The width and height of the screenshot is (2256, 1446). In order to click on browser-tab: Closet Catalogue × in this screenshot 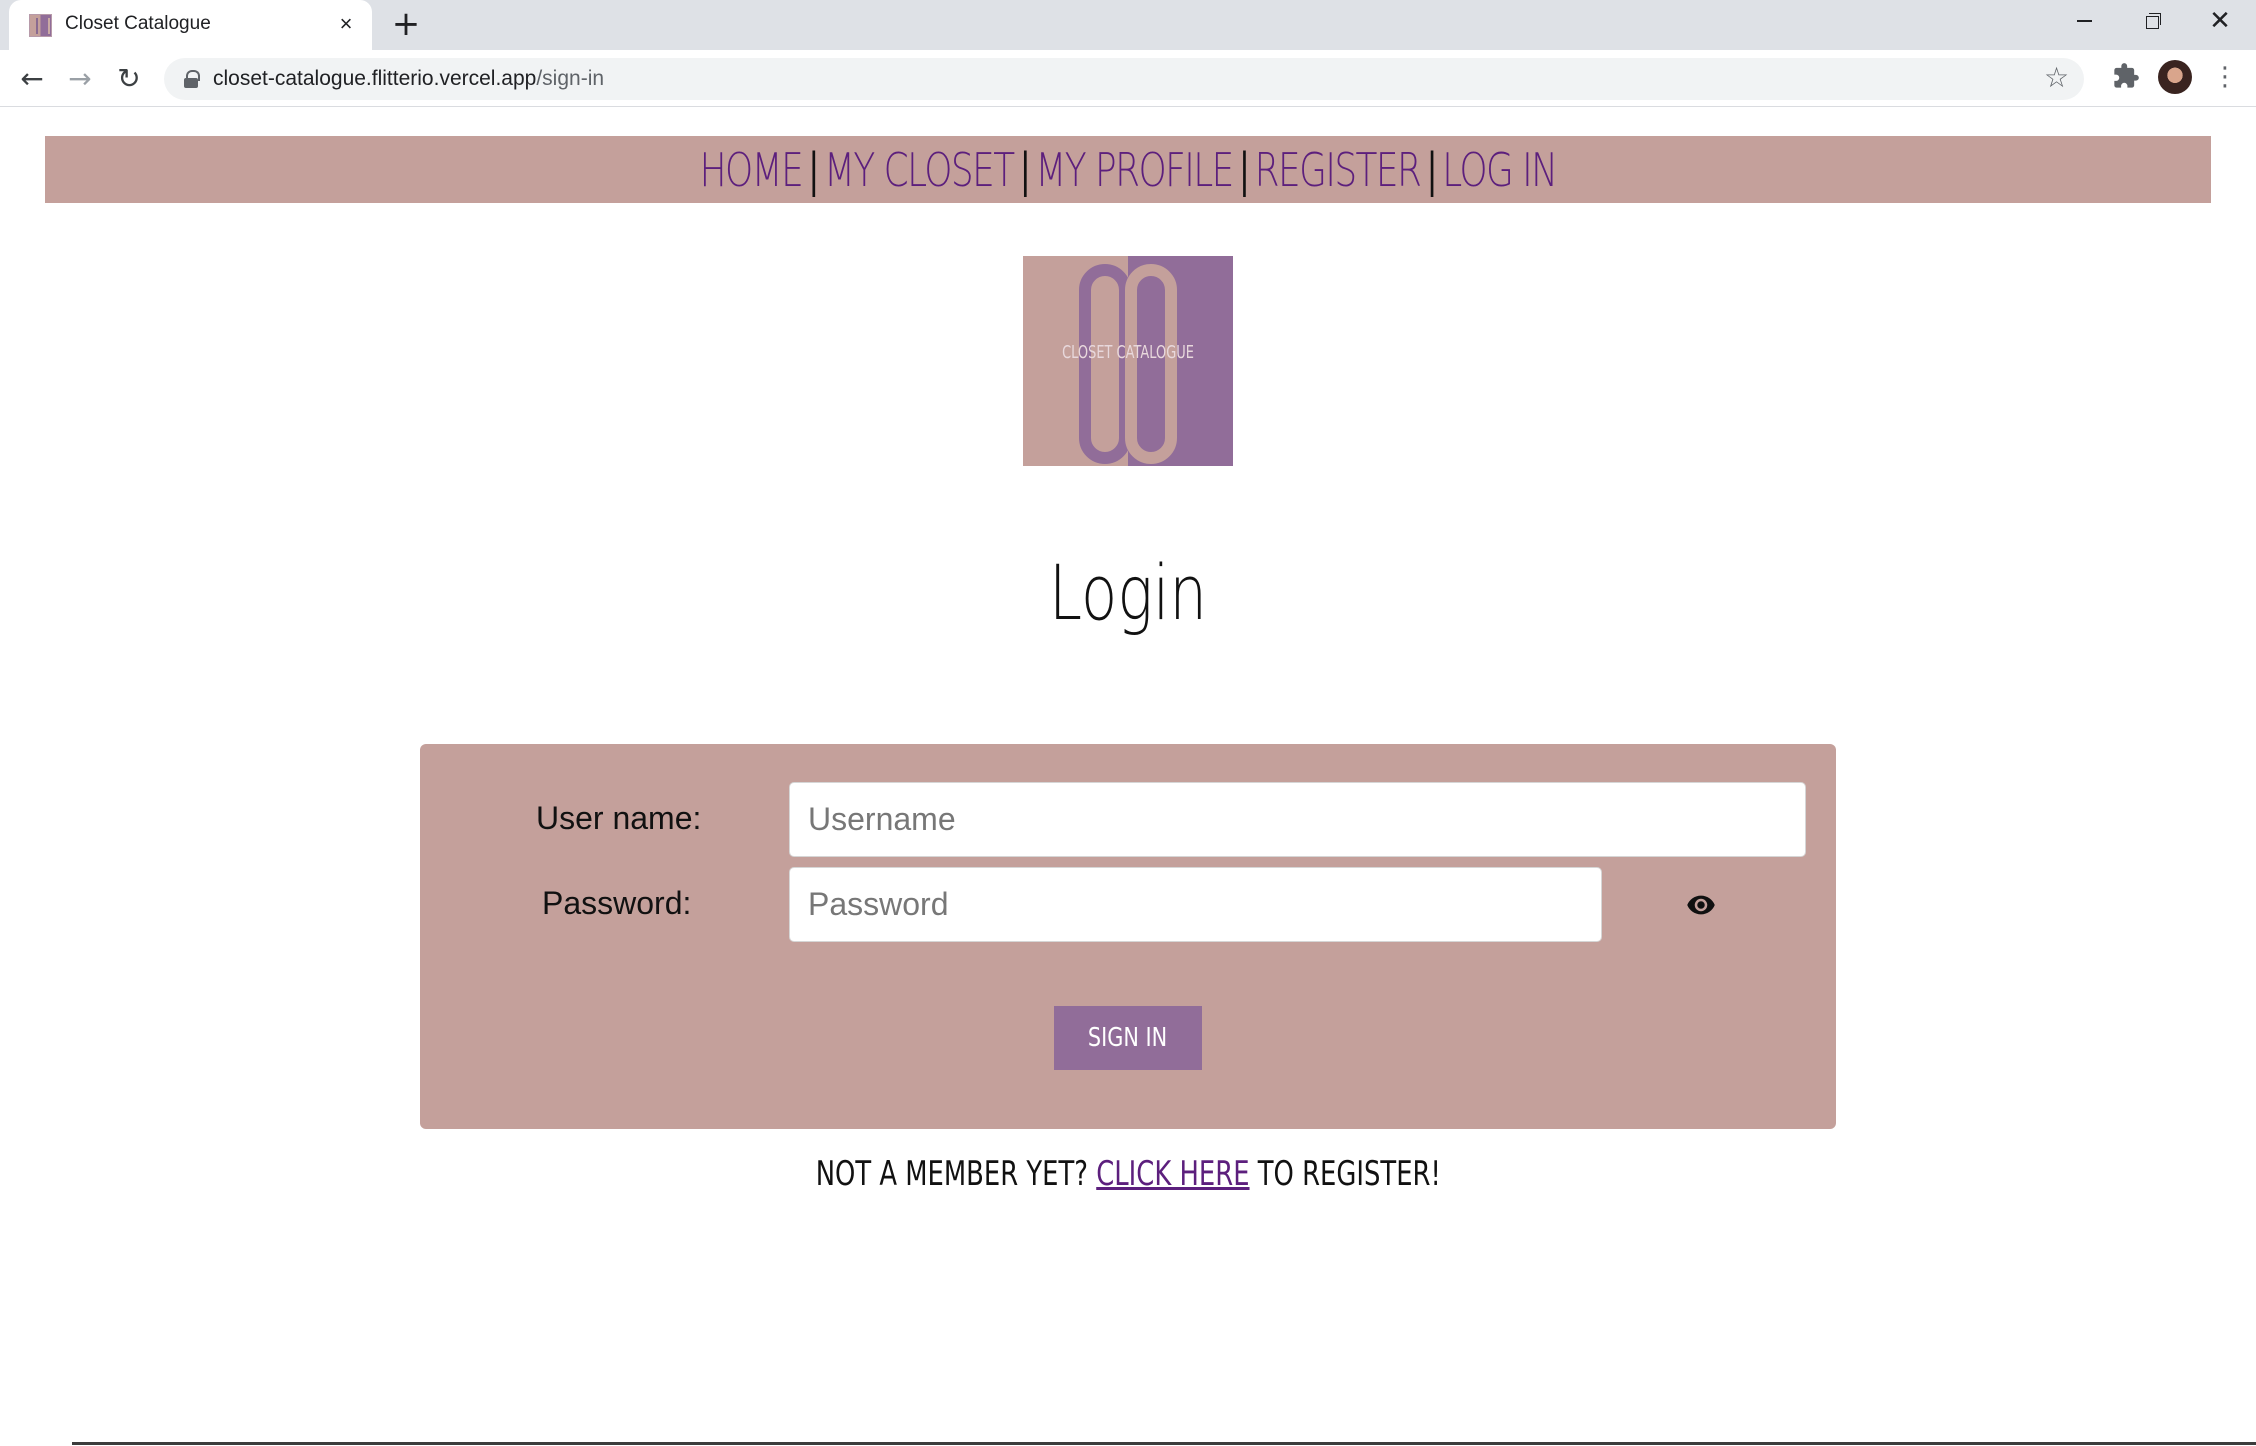, I will do `click(190, 25)`.